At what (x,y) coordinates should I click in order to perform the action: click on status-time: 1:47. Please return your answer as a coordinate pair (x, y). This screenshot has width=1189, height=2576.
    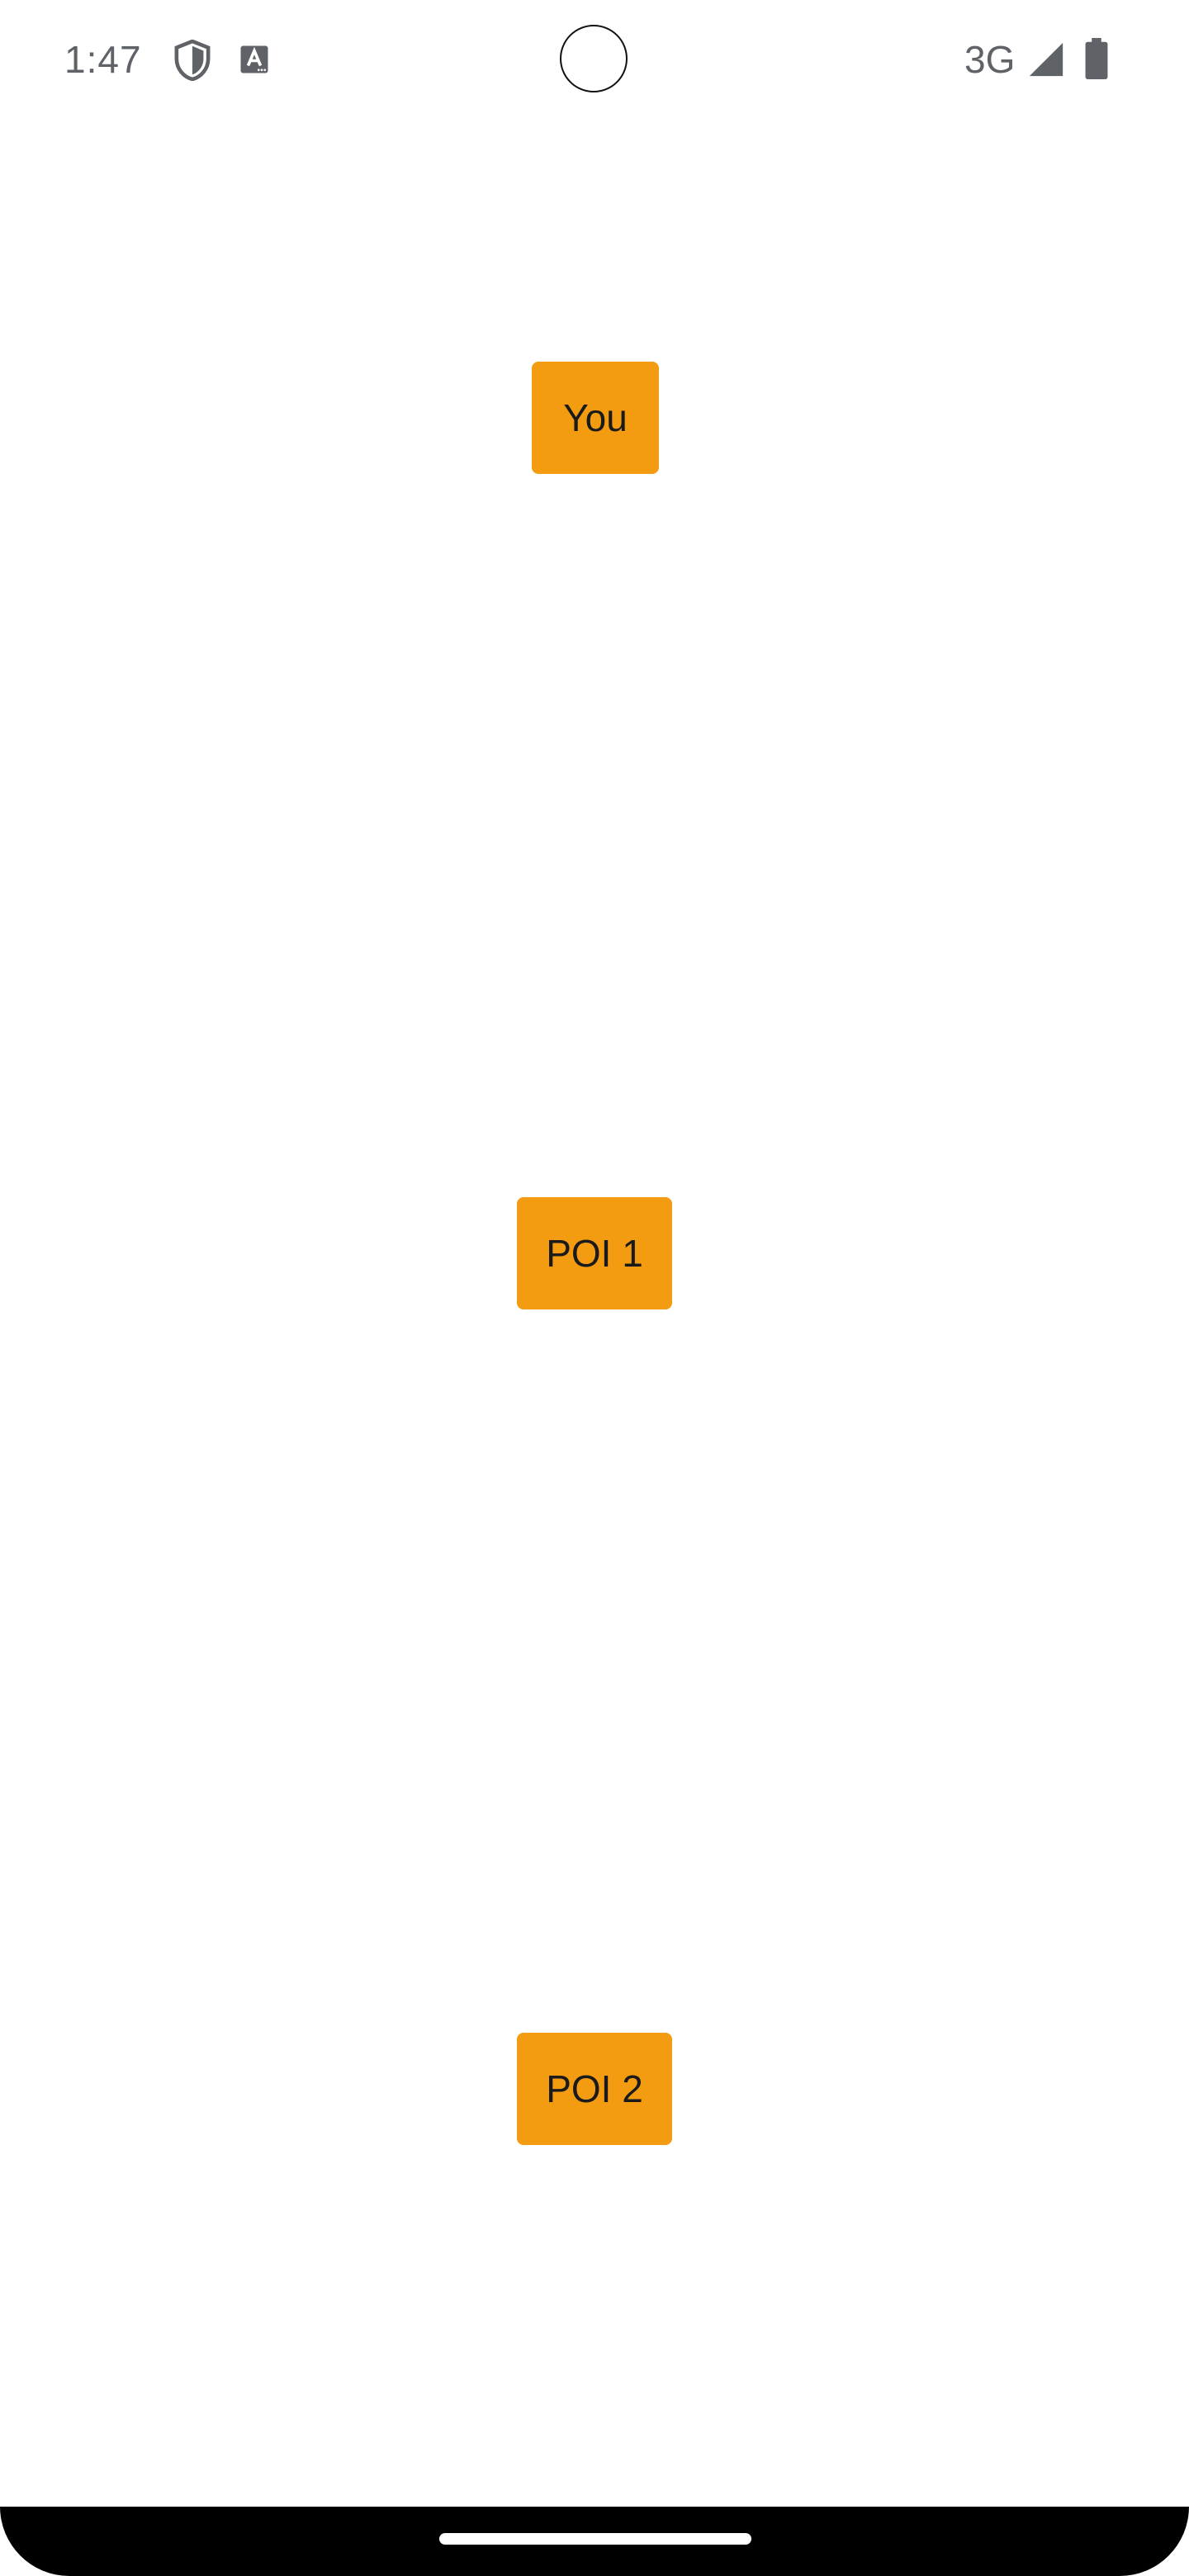
    Looking at the image, I should click on (103, 59).